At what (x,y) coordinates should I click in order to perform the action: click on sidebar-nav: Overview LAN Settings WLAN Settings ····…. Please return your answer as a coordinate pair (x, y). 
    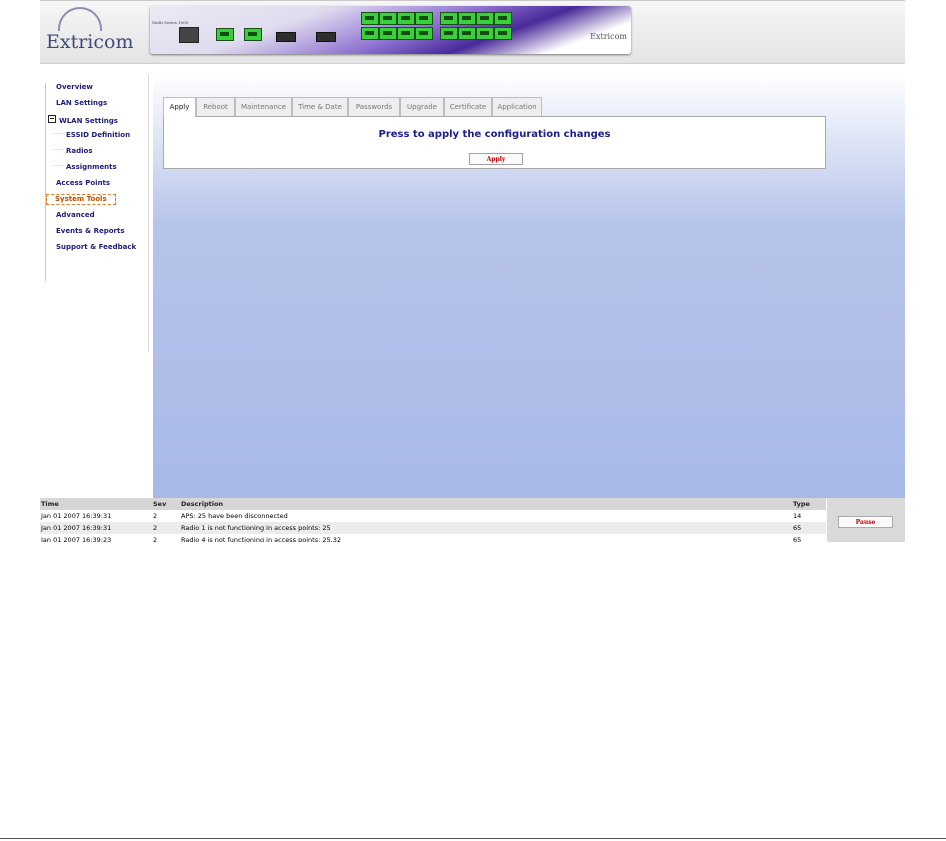
    Looking at the image, I should click on (94, 213).